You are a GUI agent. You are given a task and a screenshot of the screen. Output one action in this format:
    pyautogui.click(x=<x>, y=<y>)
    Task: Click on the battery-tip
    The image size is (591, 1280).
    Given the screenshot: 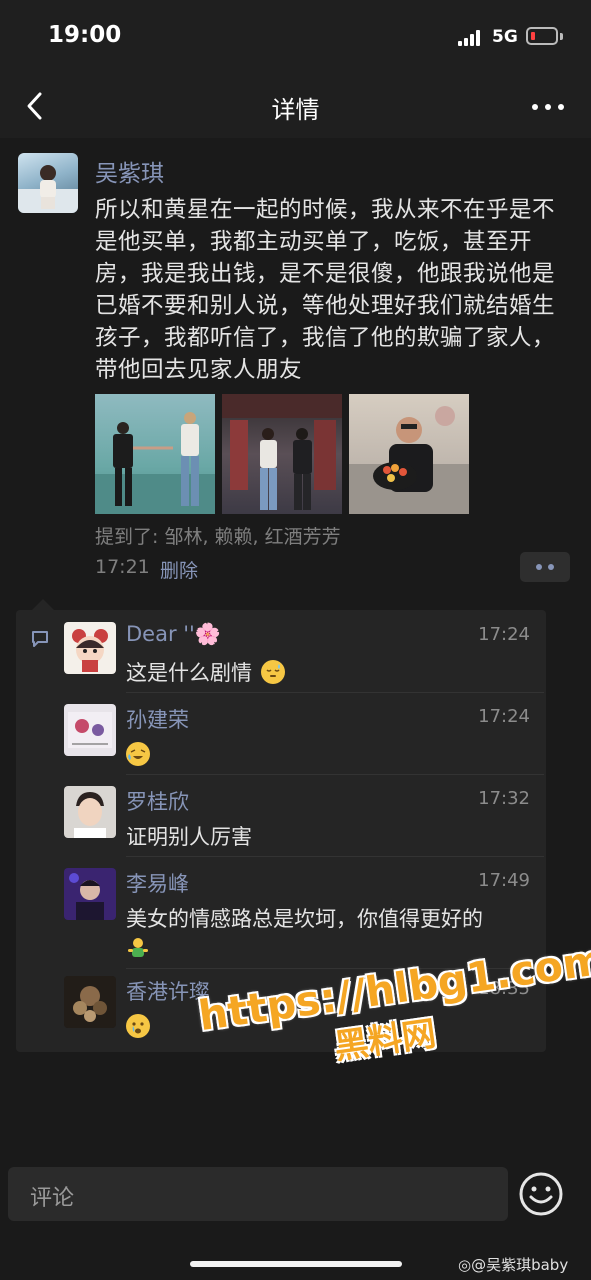 What is the action you would take?
    pyautogui.click(x=561, y=36)
    